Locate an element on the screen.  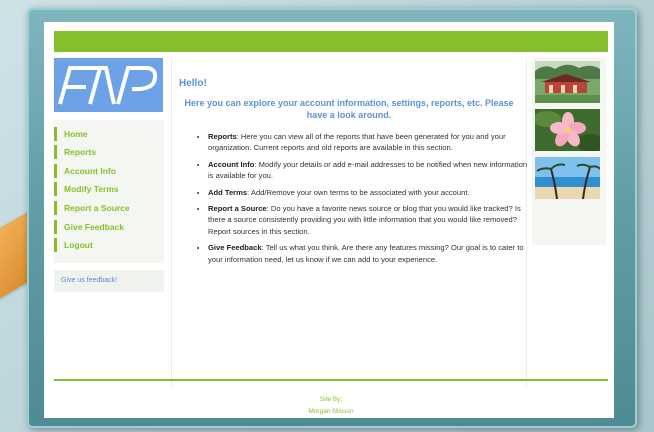
nav-account-info-link: Account Info is located at coordinates (109, 170).